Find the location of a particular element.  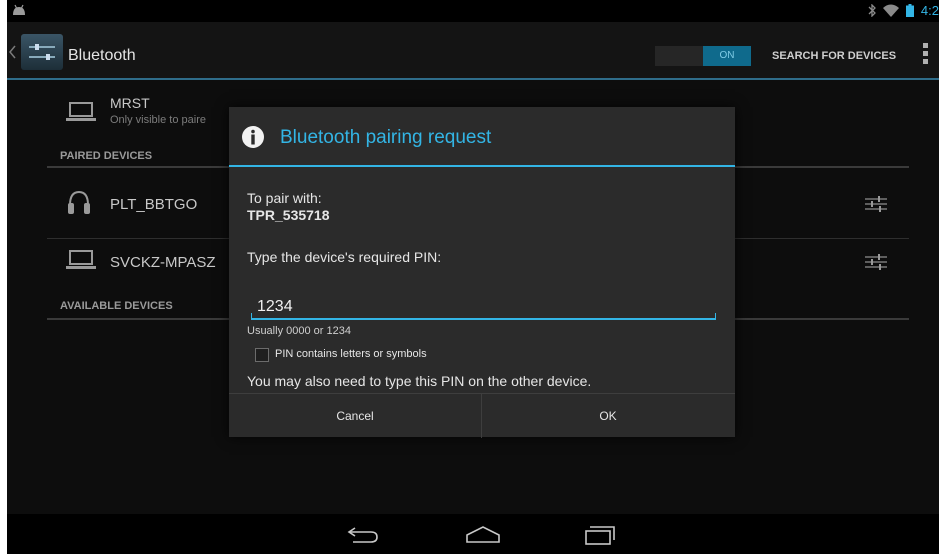

status-bar: 4:2 is located at coordinates (473, 11).